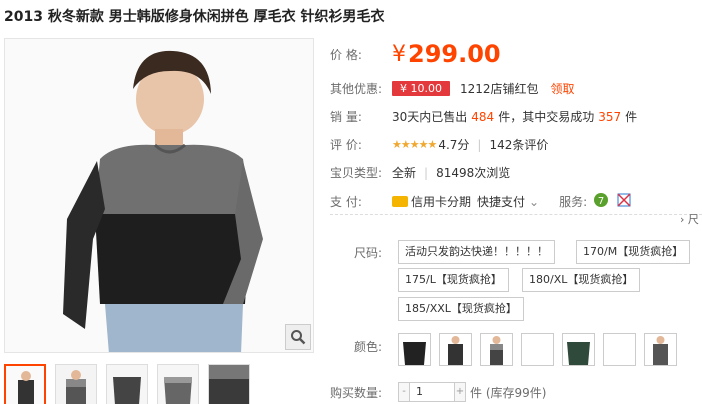 Image resolution: width=702 pixels, height=404 pixels. Describe the element at coordinates (610, 116) in the screenshot. I see `success-count: 357` at that location.